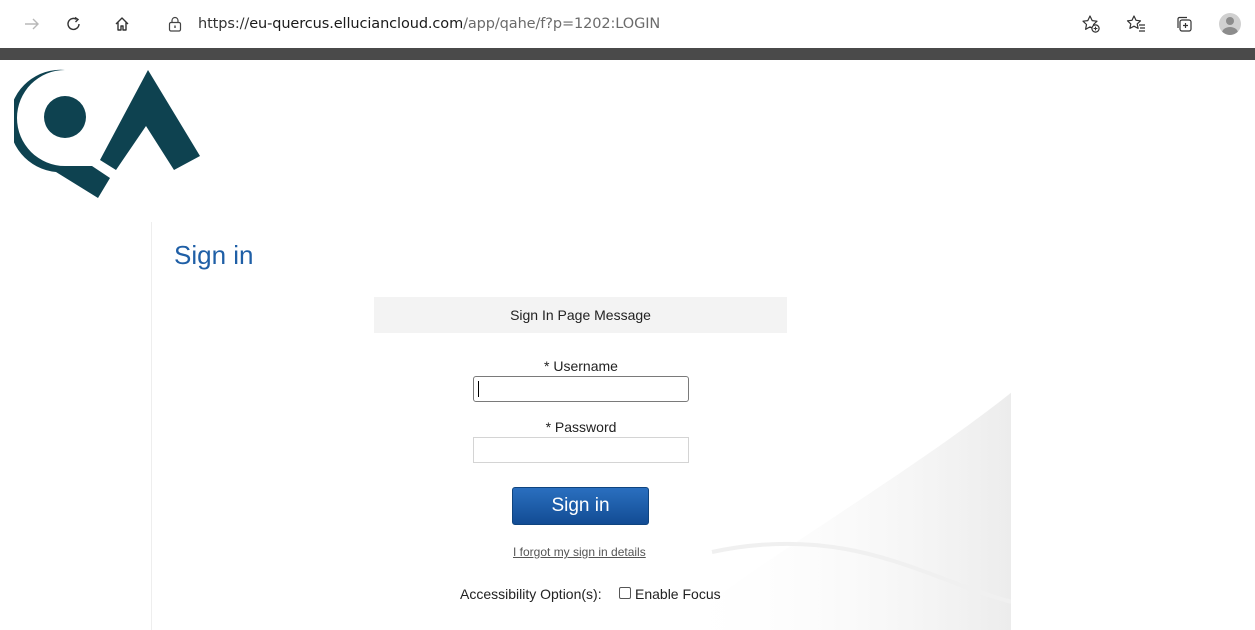  What do you see at coordinates (122, 24) in the screenshot?
I see `home-icon` at bounding box center [122, 24].